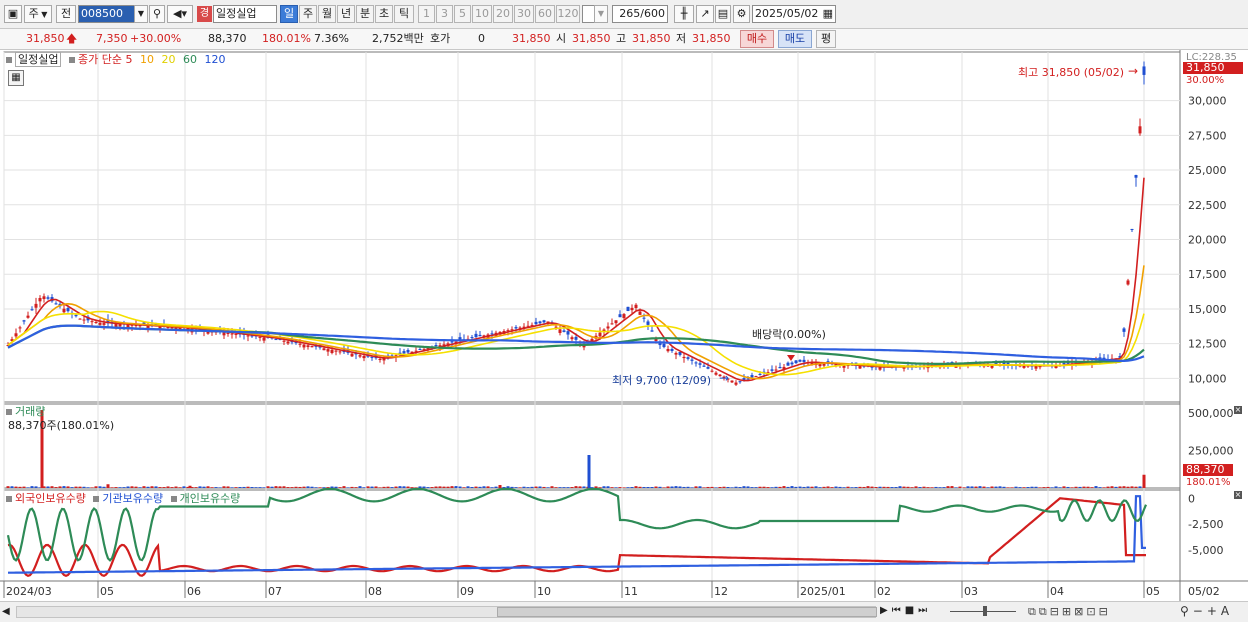 This screenshot has width=1248, height=622. Describe the element at coordinates (365, 14) in the screenshot. I see `period-minute-button: 분` at that location.